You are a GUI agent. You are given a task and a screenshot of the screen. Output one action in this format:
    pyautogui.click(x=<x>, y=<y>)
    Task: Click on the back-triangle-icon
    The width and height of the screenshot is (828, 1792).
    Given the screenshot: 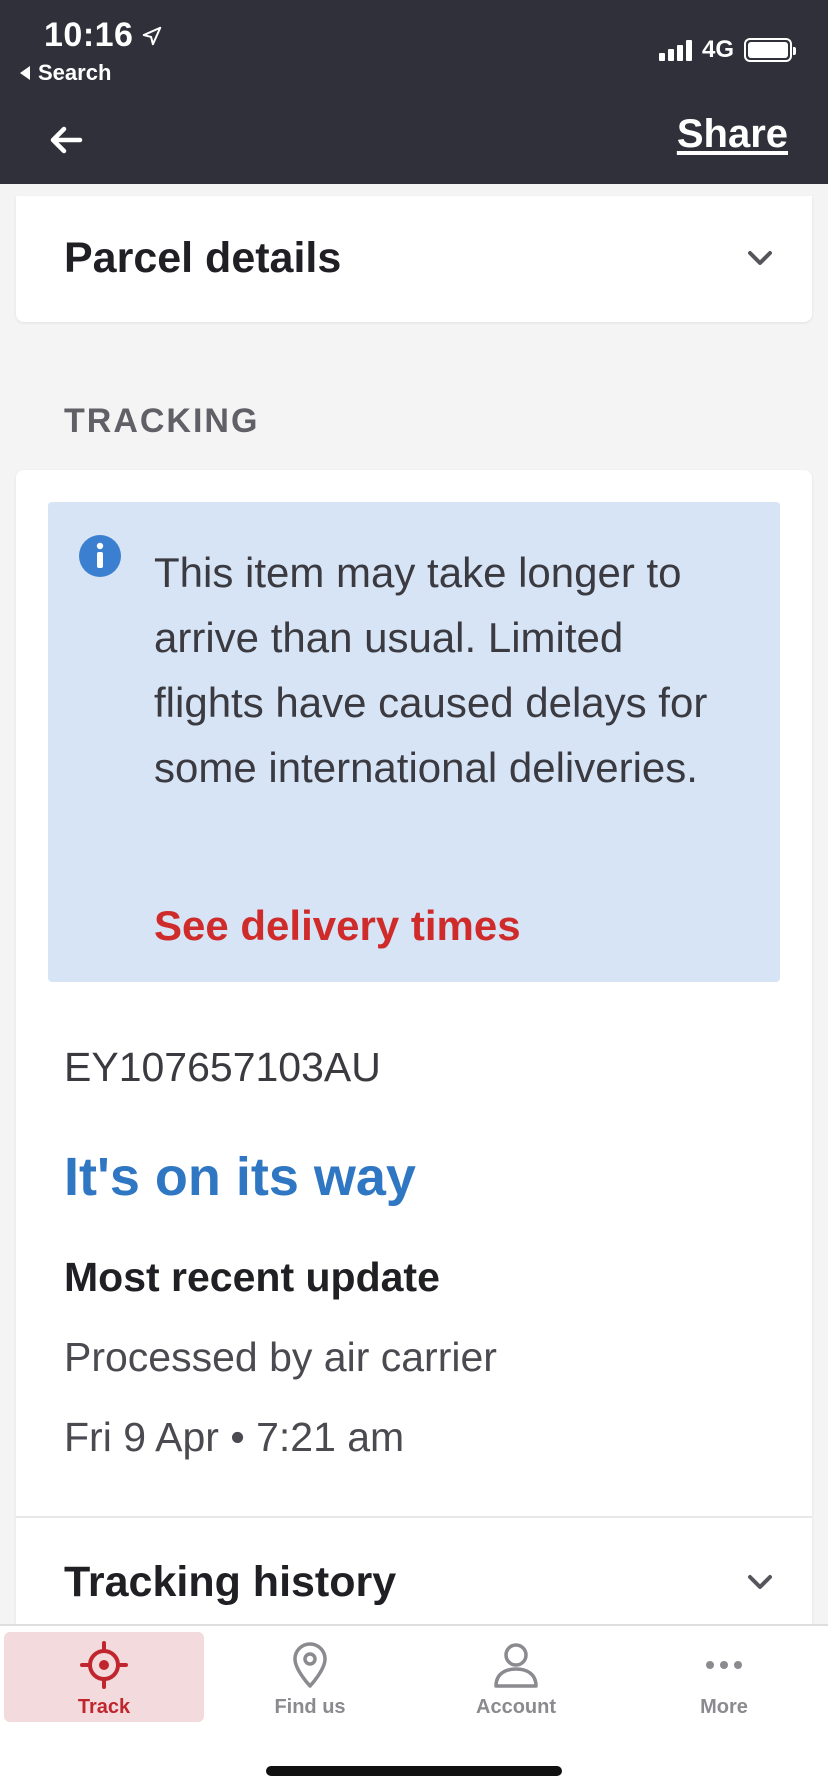 What is the action you would take?
    pyautogui.click(x=25, y=73)
    